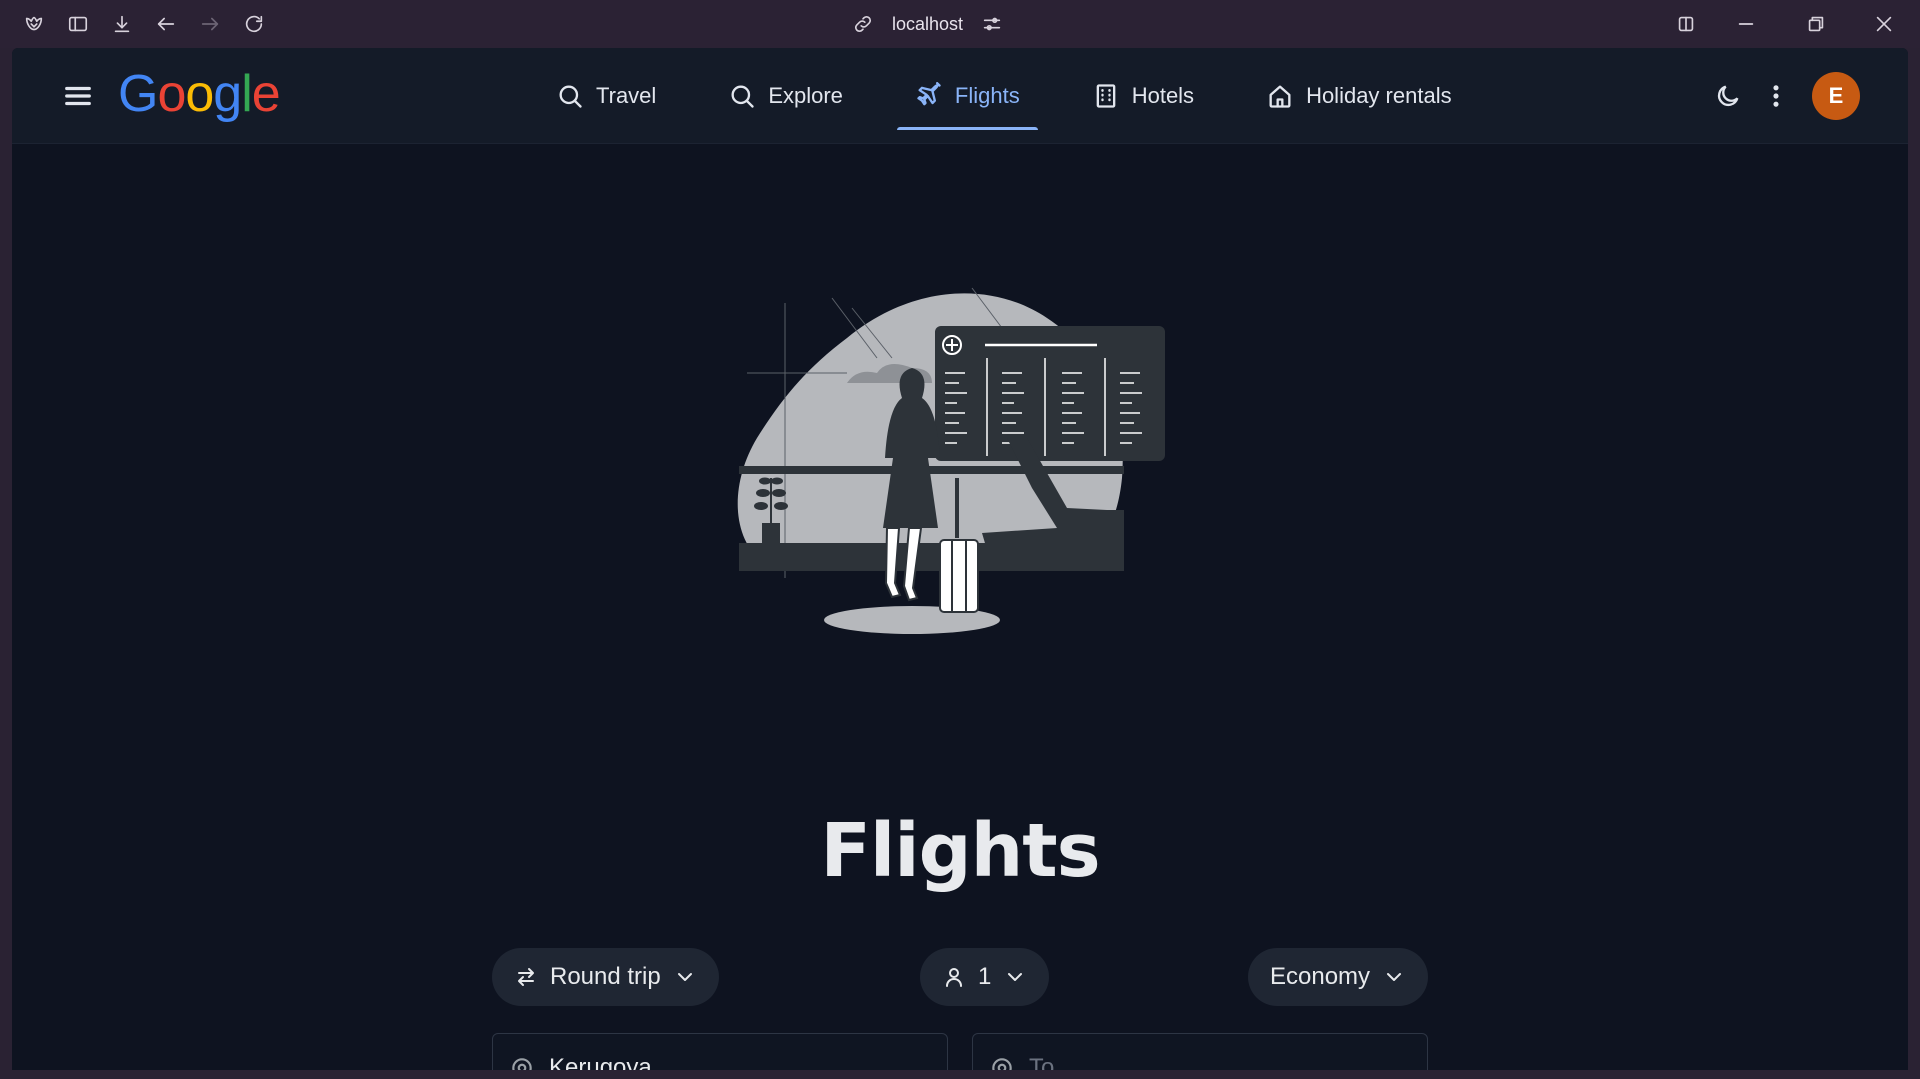 This screenshot has width=1920, height=1079. Describe the element at coordinates (227, 94) in the screenshot. I see `logo-letter: g` at that location.